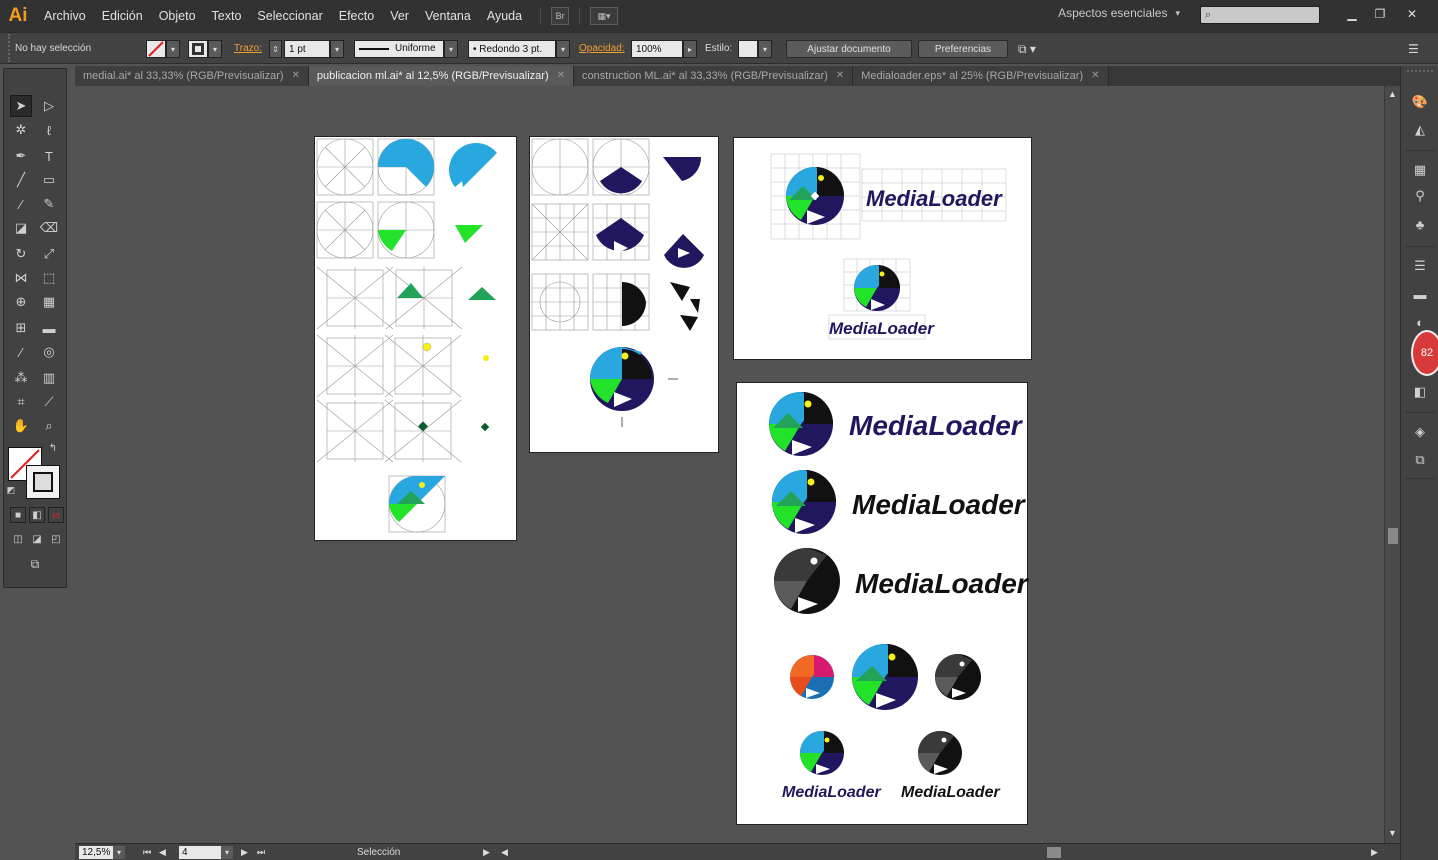 Image resolution: width=1438 pixels, height=860 pixels. I want to click on menu-efecto: Efecto, so click(356, 16).